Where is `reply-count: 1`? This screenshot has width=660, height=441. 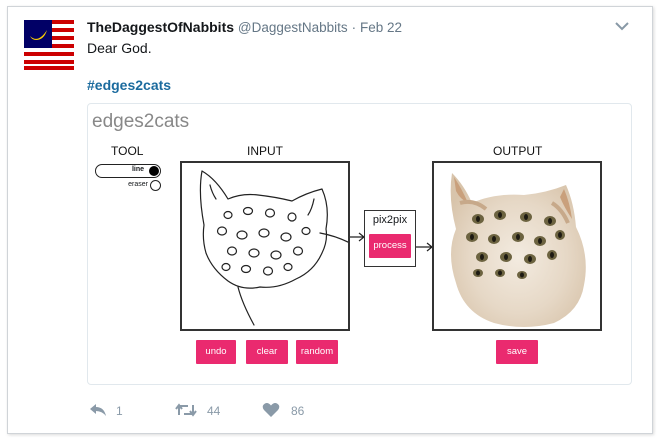
reply-count: 1 is located at coordinates (119, 411).